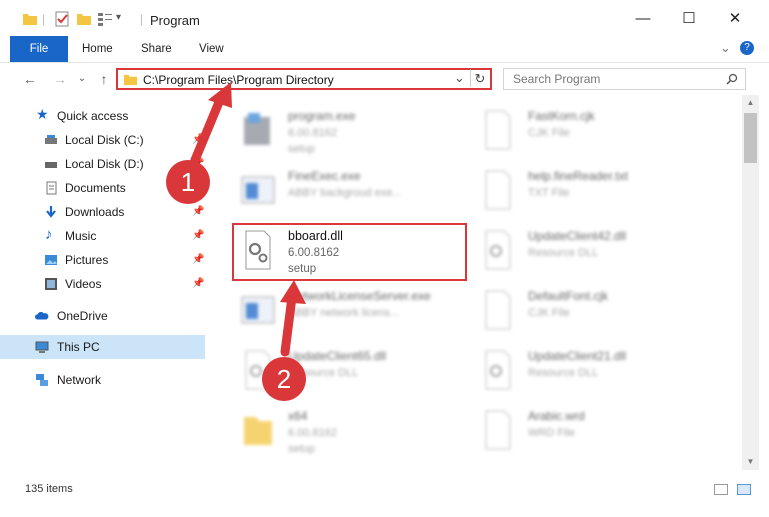 This screenshot has height=517, width=769. Describe the element at coordinates (384, 489) in the screenshot. I see `status-bar: 135 items` at that location.